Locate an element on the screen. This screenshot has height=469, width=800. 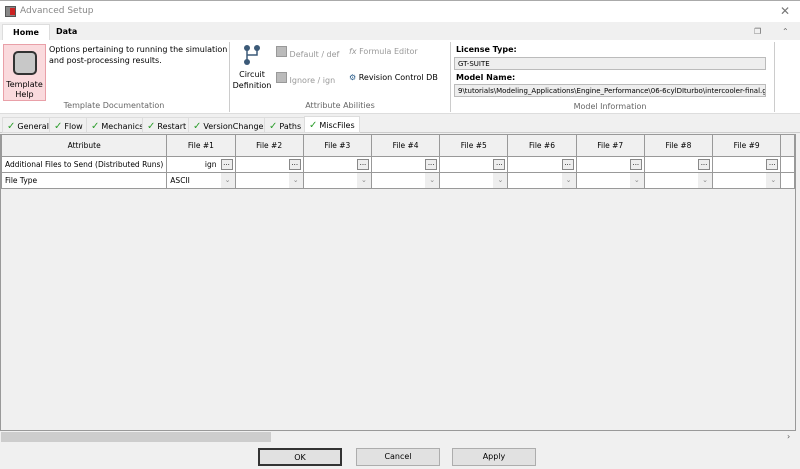
ignore-checkbox-icon is located at coordinates (281, 77).